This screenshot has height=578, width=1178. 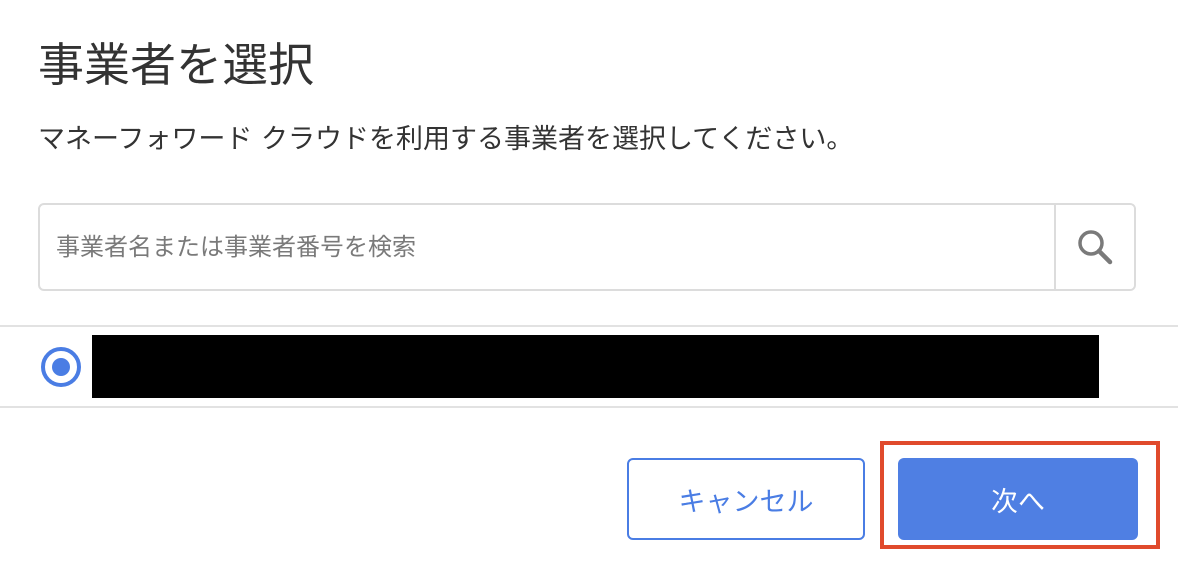 I want to click on business-radio-button, so click(x=61, y=367).